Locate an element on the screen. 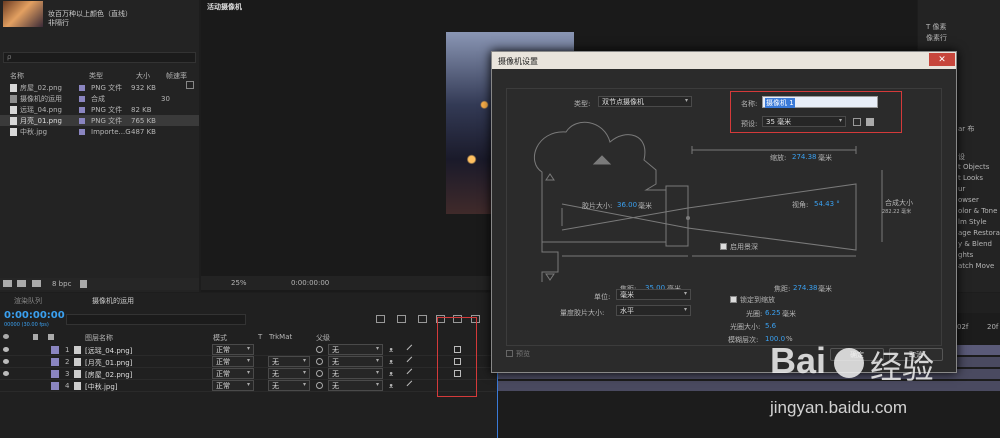 The height and width of the screenshot is (438, 1000). dof-checkbox is located at coordinates (723, 246).